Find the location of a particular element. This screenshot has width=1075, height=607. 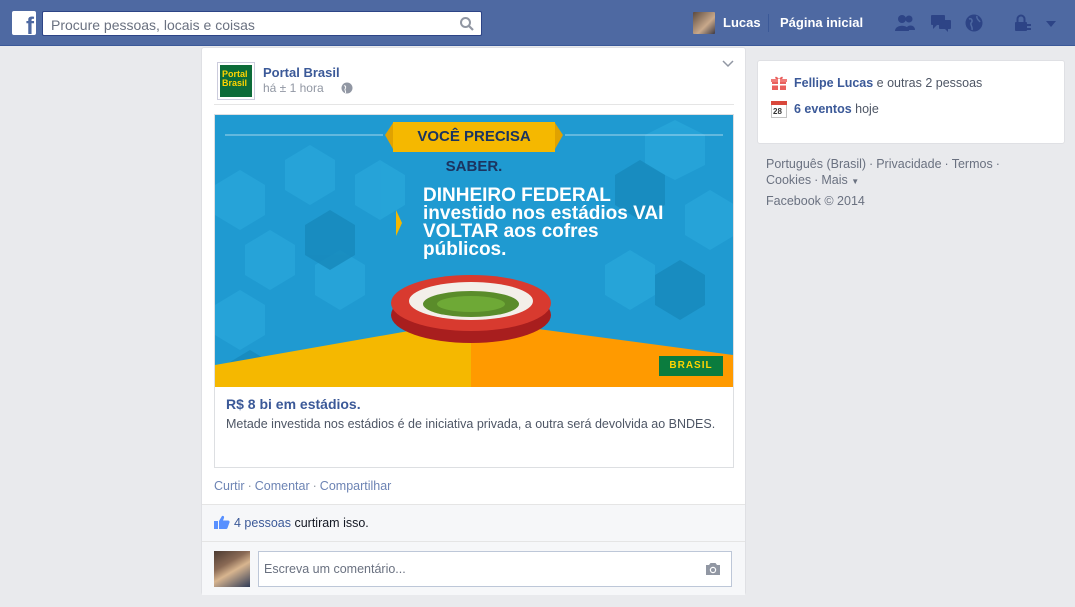

share-action-link: Compartilhar is located at coordinates (356, 486).